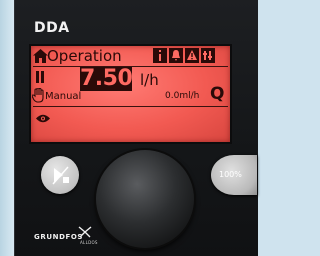 Image resolution: width=320 pixels, height=256 pixels. What do you see at coordinates (84, 56) in the screenshot?
I see `display-title: Operation` at bounding box center [84, 56].